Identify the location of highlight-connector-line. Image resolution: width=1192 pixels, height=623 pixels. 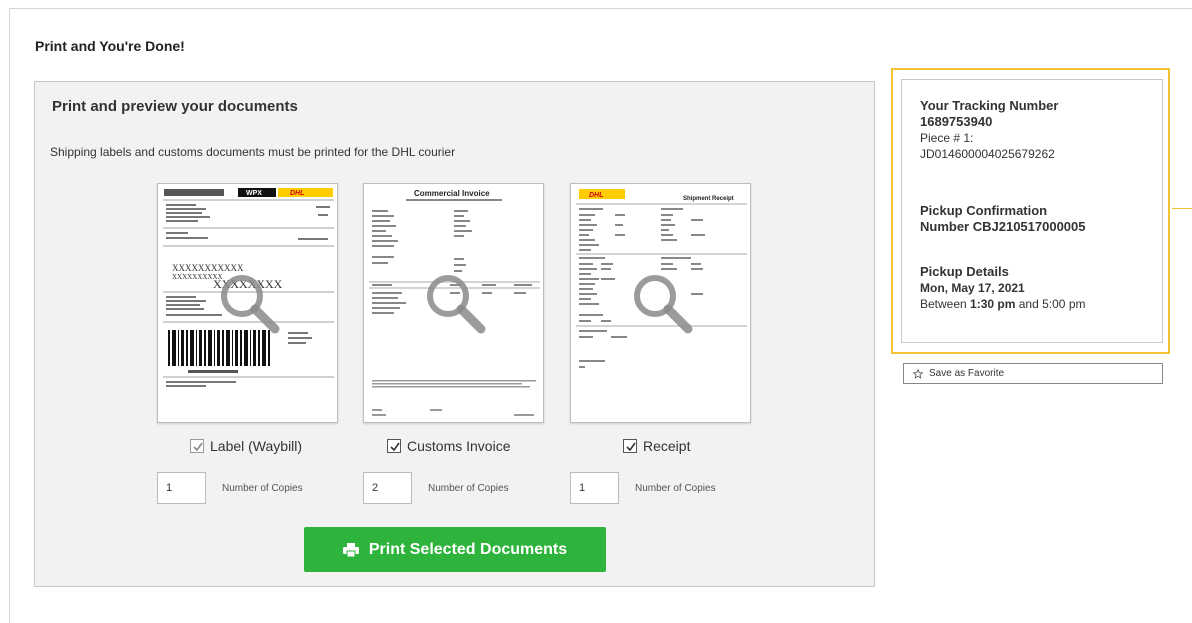
(1182, 208).